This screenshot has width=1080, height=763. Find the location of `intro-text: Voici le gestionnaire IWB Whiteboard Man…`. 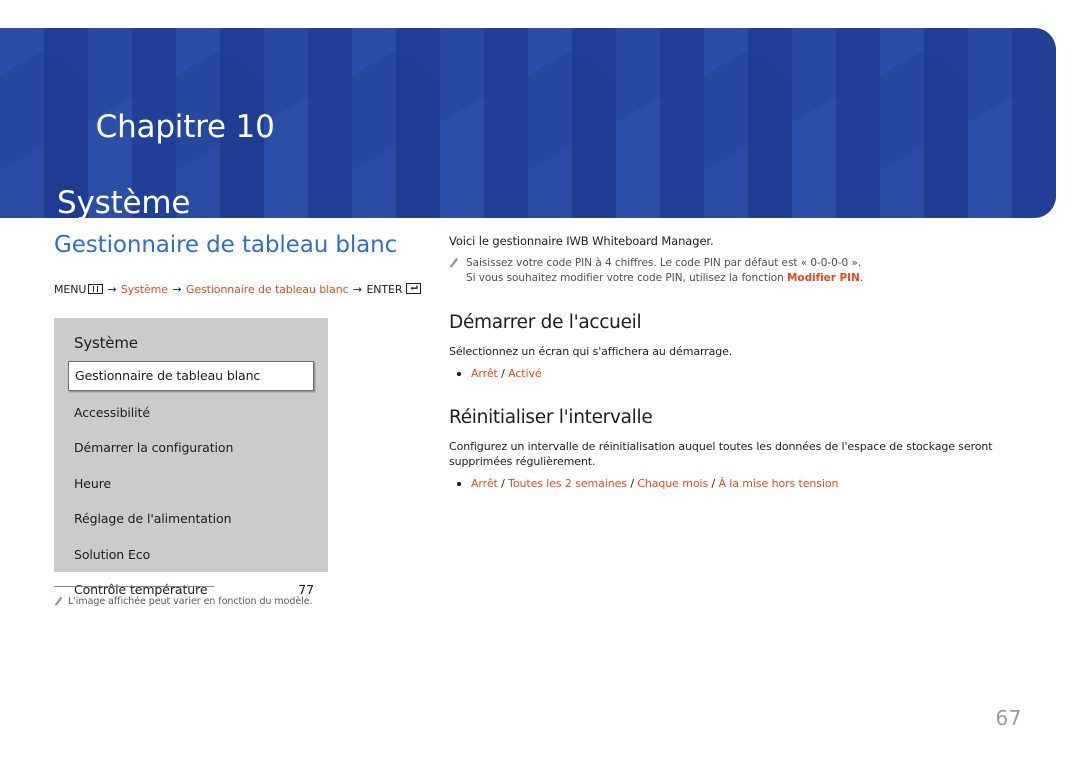

intro-text: Voici le gestionnaire IWB Whiteboard Man… is located at coordinates (581, 241).